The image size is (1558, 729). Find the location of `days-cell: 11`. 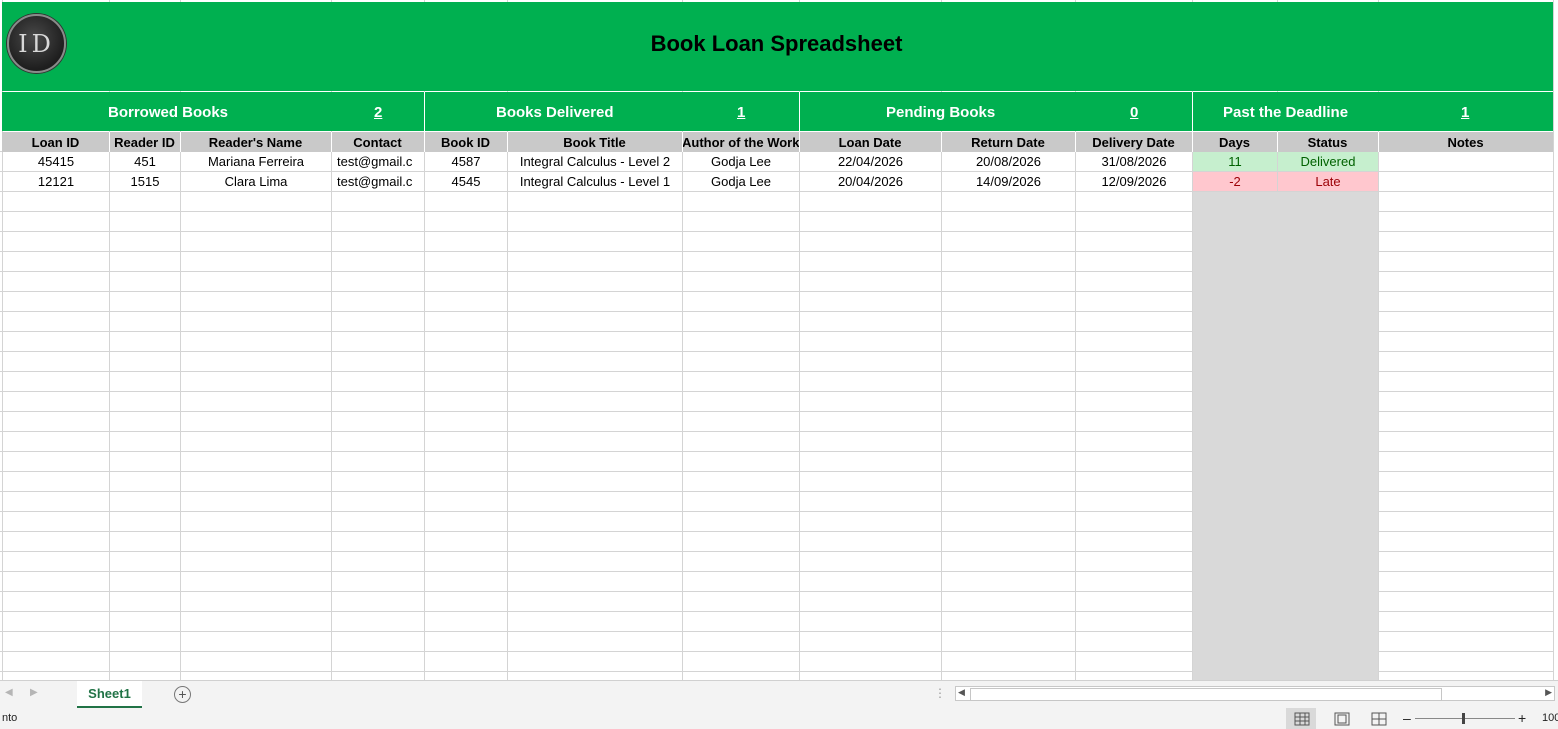

days-cell: 11 is located at coordinates (1235, 161).